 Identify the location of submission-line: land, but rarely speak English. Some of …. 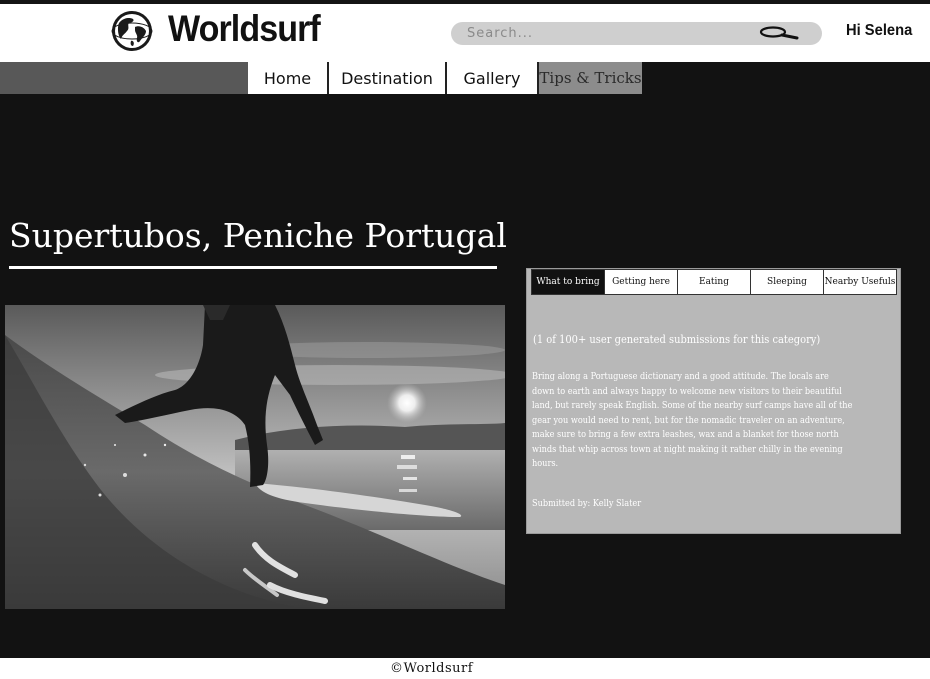
(692, 405).